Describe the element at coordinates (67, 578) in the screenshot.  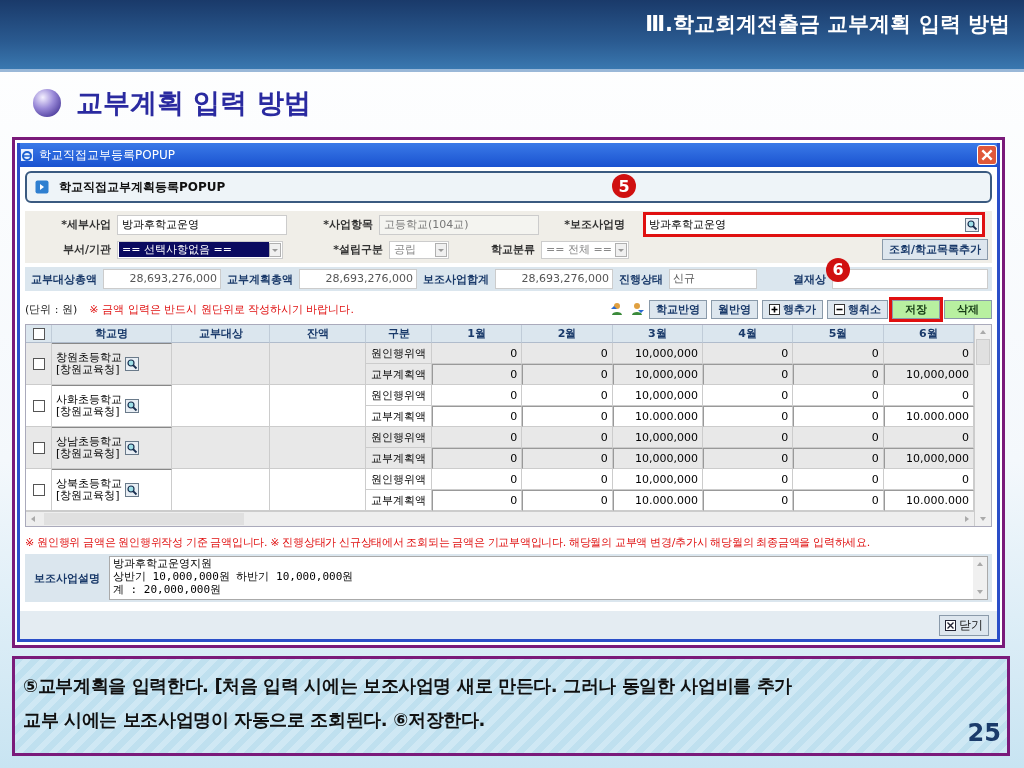
I see `description-label: 보조사업설명` at that location.